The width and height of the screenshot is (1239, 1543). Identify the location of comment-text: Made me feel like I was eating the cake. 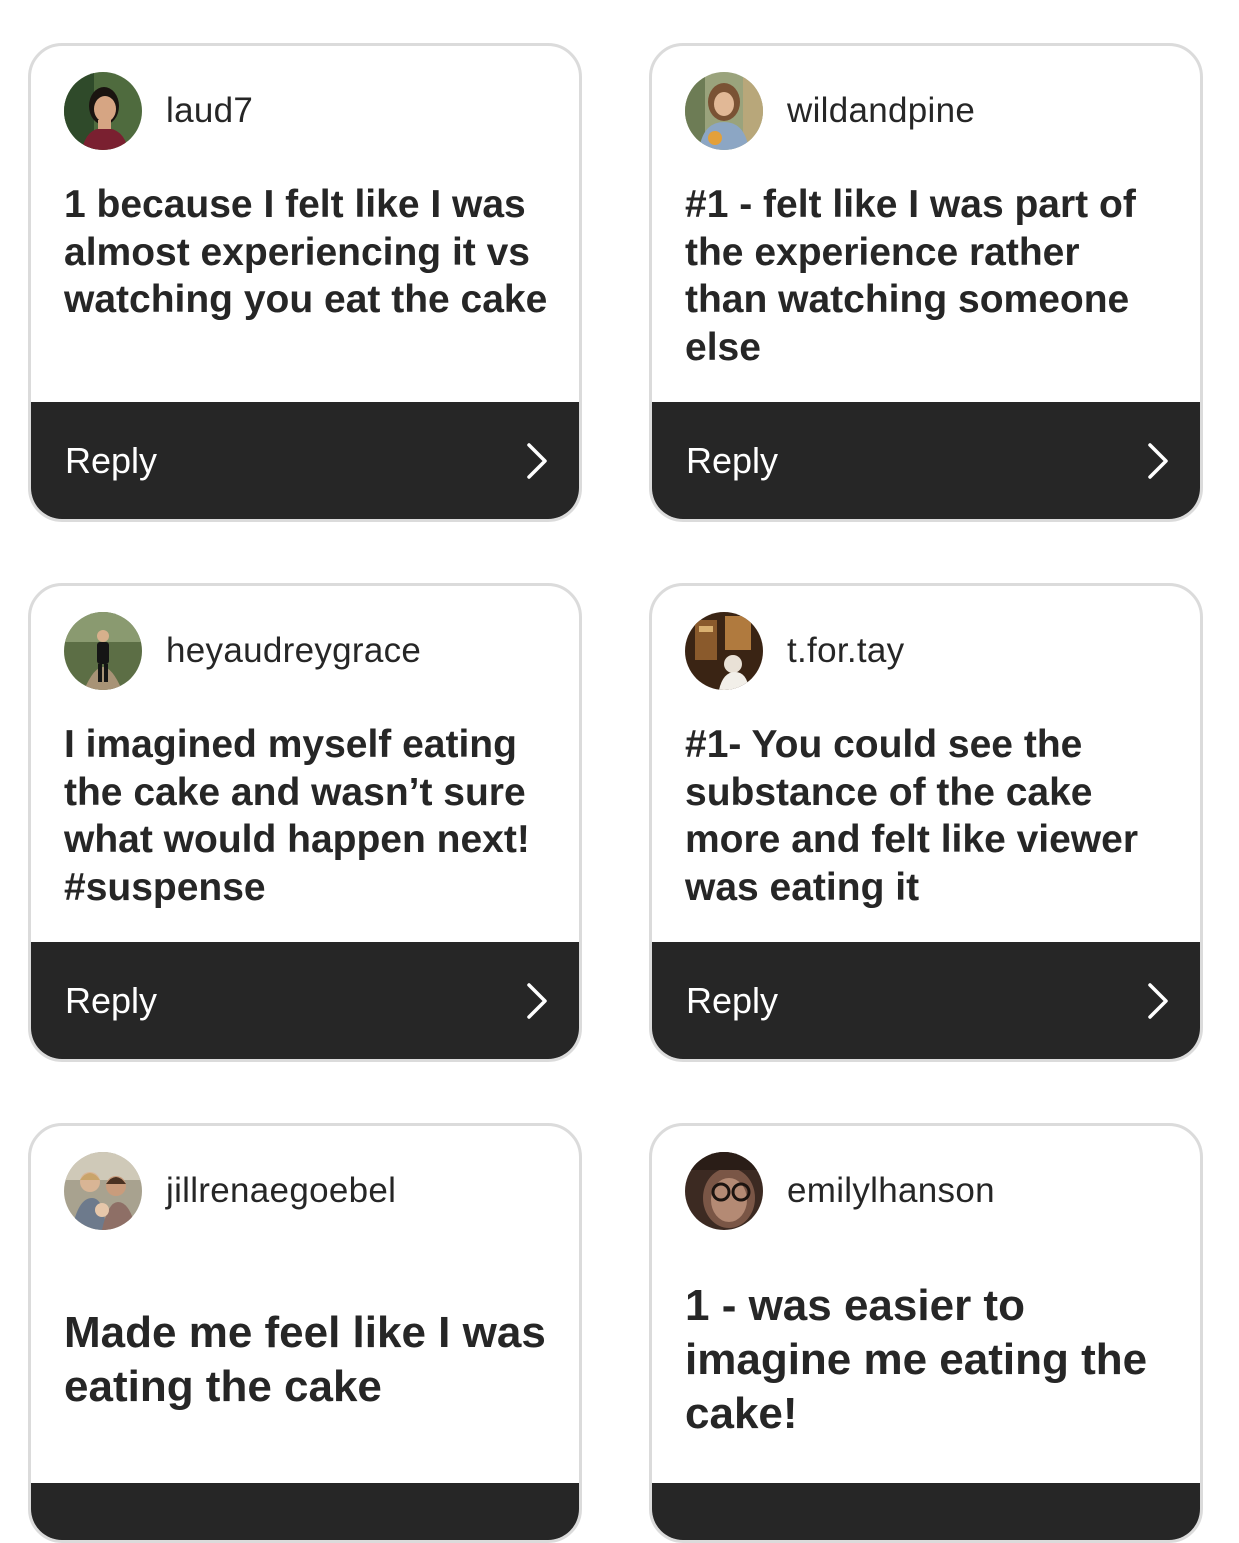
(305, 1359).